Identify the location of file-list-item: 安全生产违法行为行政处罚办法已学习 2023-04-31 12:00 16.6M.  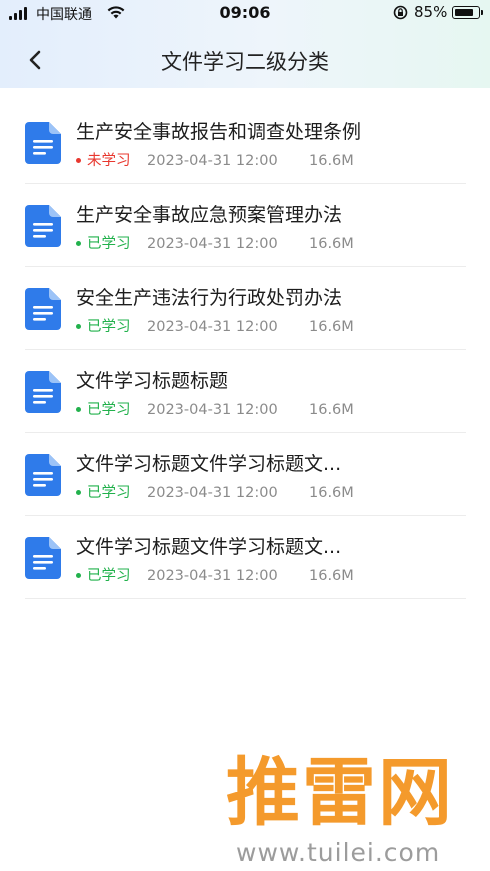
(245, 308).